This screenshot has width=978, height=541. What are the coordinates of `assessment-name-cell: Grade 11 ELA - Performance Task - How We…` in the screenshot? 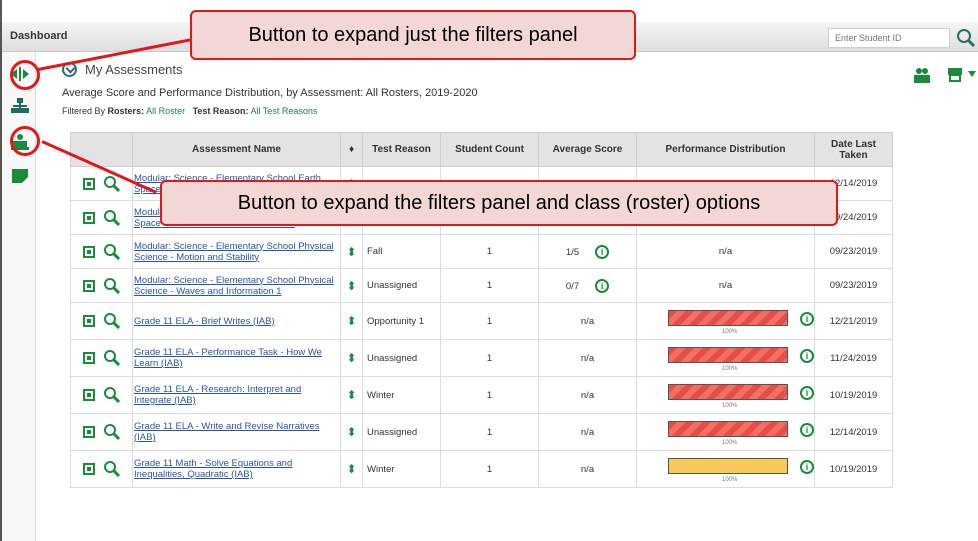 It's located at (236, 358).